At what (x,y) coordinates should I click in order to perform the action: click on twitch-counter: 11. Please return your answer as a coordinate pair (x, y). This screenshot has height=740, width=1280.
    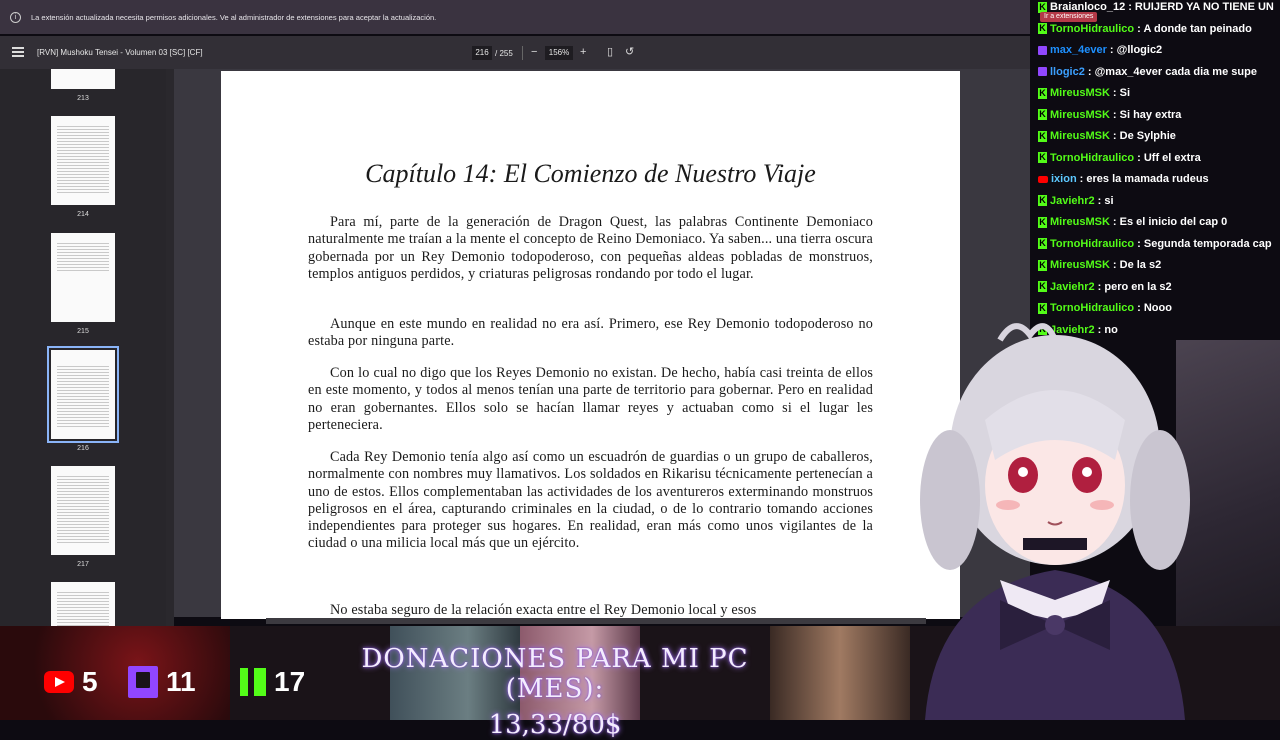
    Looking at the image, I should click on (162, 682).